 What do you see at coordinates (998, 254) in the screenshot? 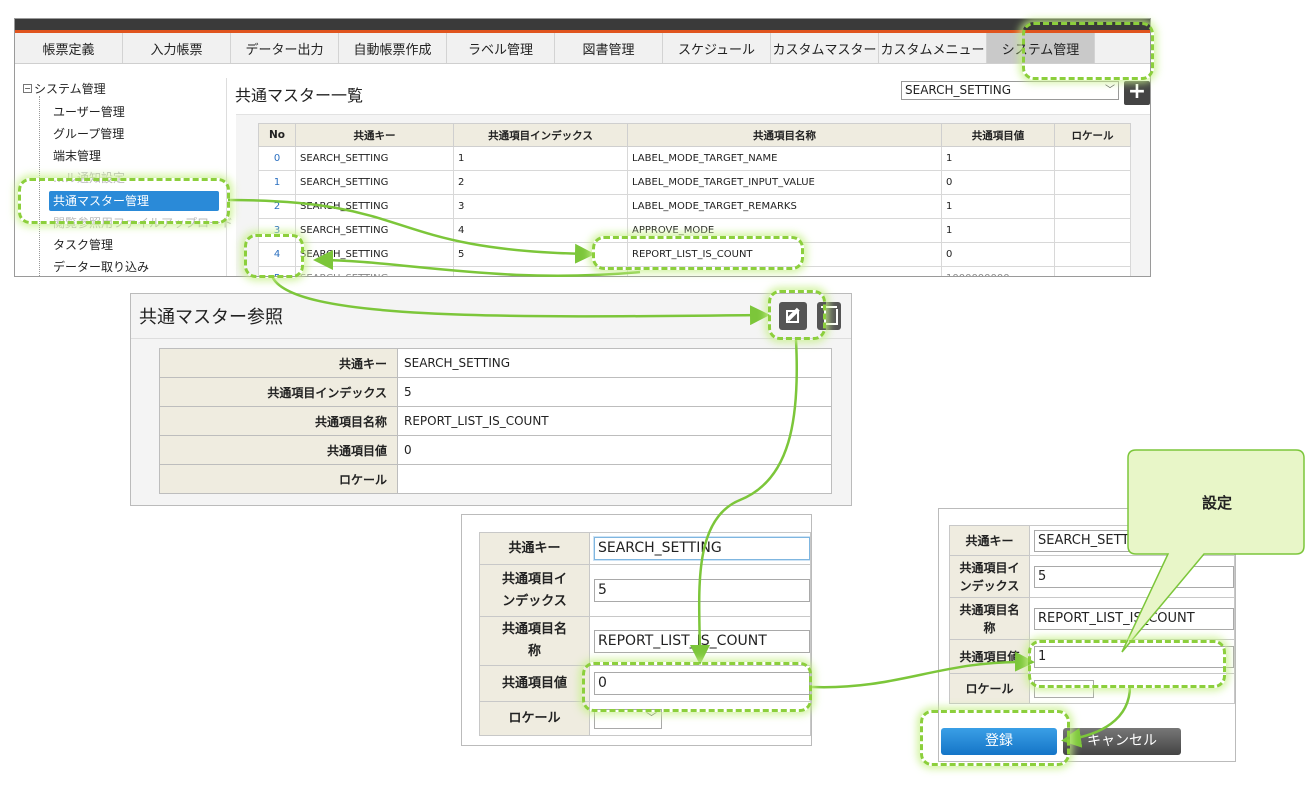
I see `cell-value: 0` at bounding box center [998, 254].